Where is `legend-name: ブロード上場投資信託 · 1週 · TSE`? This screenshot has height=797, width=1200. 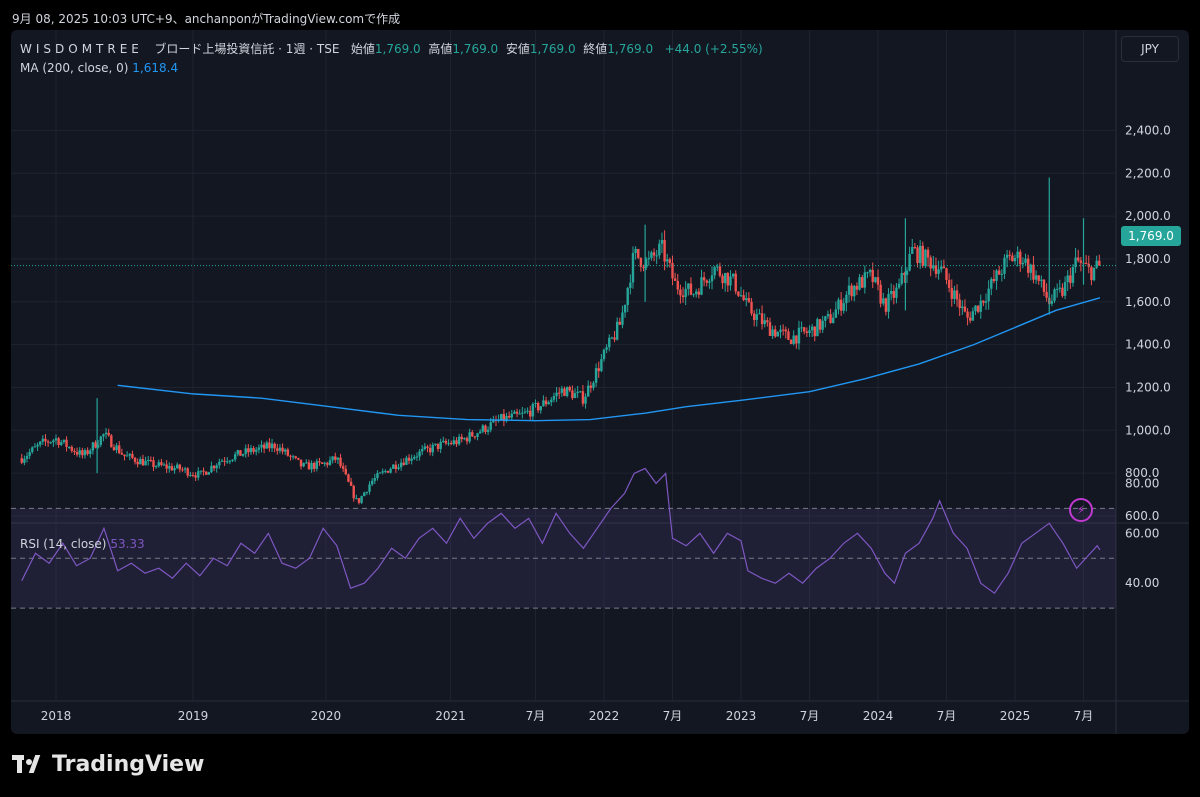
legend-name: ブロード上場投資信託 · 1週 · TSE is located at coordinates (247, 49).